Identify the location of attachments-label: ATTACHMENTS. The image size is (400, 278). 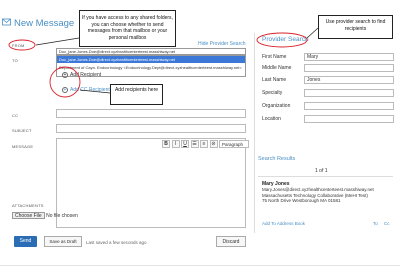
(28, 205).